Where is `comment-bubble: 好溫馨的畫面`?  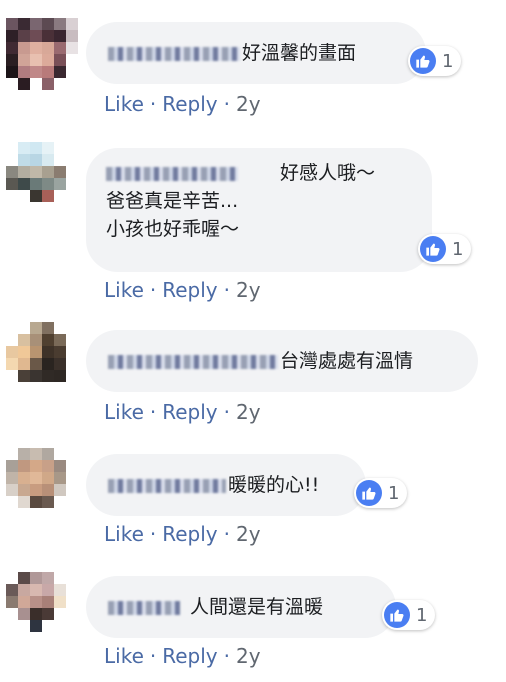 comment-bubble: 好溫馨的畫面 is located at coordinates (256, 53).